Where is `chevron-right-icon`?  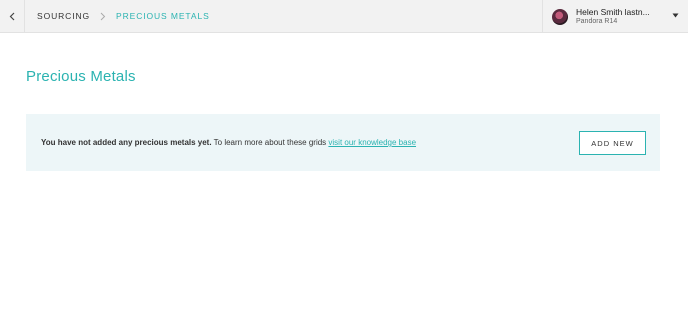
chevron-right-icon is located at coordinates (103, 16).